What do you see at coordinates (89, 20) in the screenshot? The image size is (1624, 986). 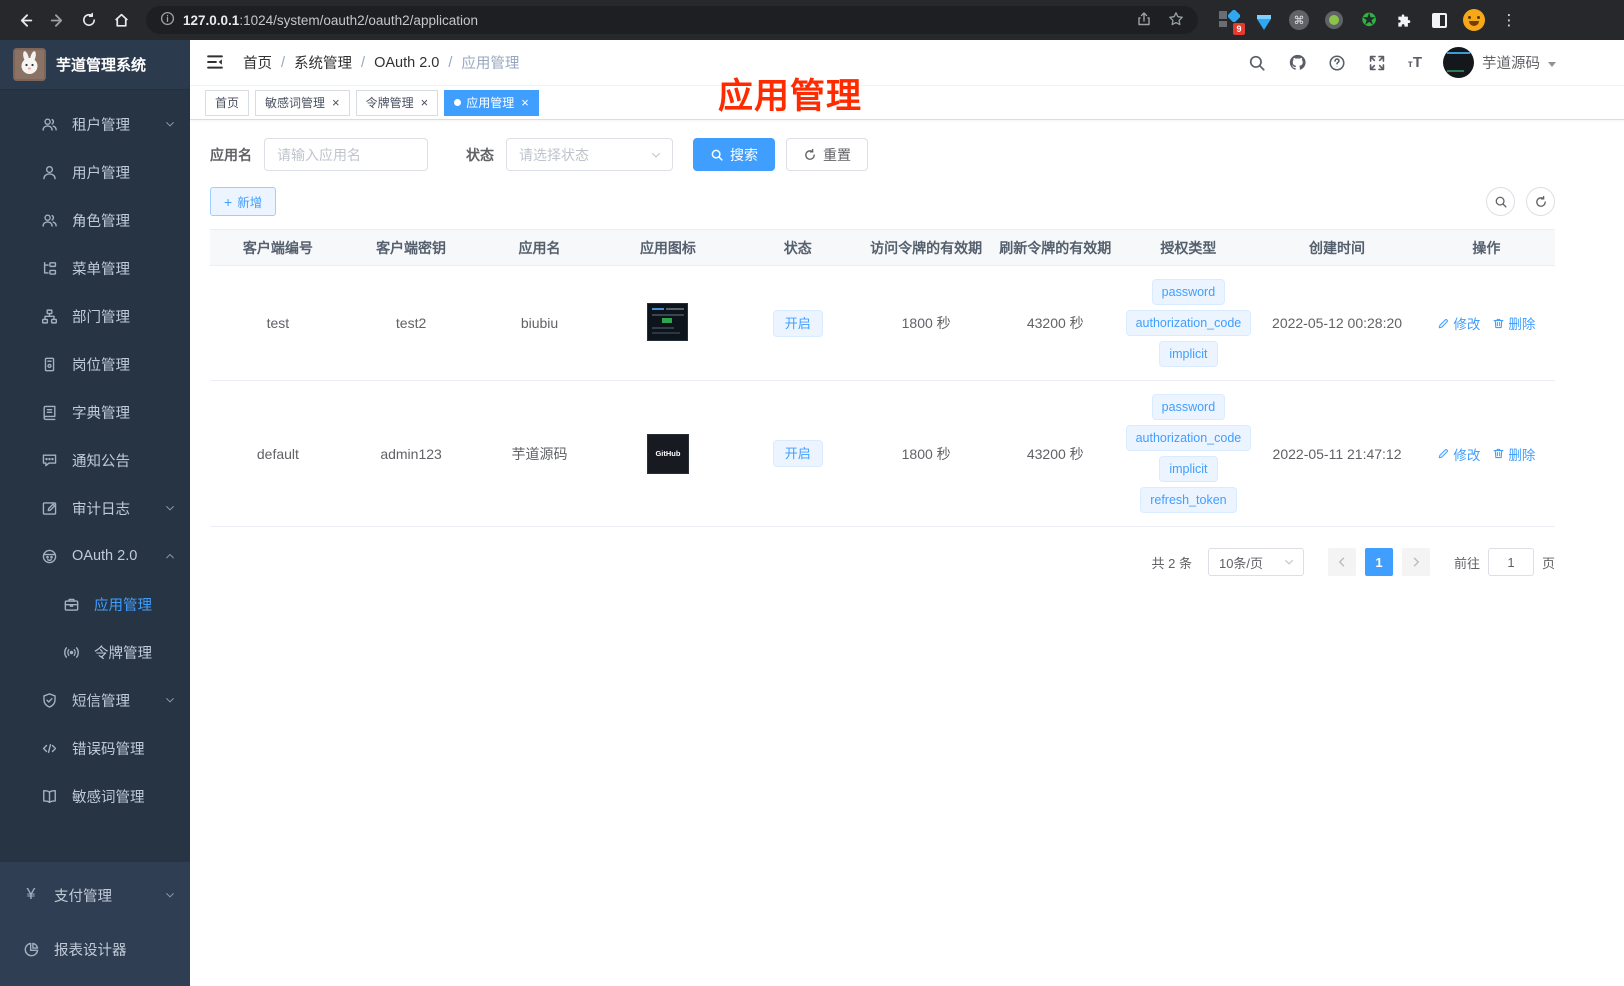 I see `browser-reload-button` at bounding box center [89, 20].